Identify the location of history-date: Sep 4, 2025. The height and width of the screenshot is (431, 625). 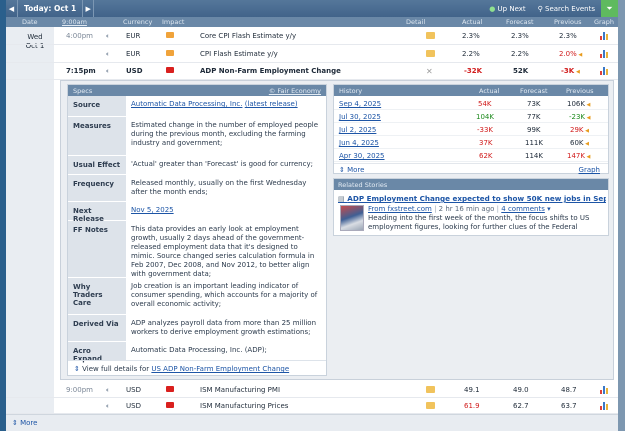
(360, 104).